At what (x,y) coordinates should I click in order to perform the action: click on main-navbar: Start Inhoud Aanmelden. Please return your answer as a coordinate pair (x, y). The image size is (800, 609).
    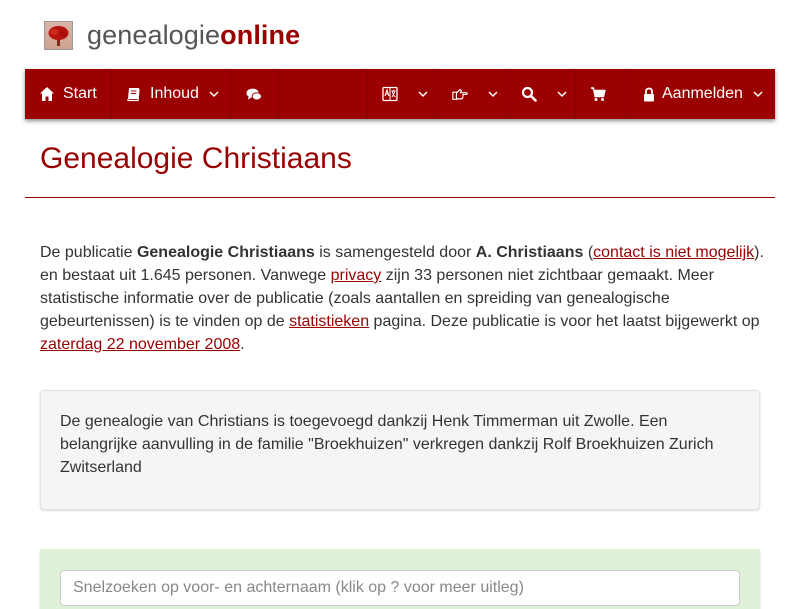
    Looking at the image, I should click on (400, 94).